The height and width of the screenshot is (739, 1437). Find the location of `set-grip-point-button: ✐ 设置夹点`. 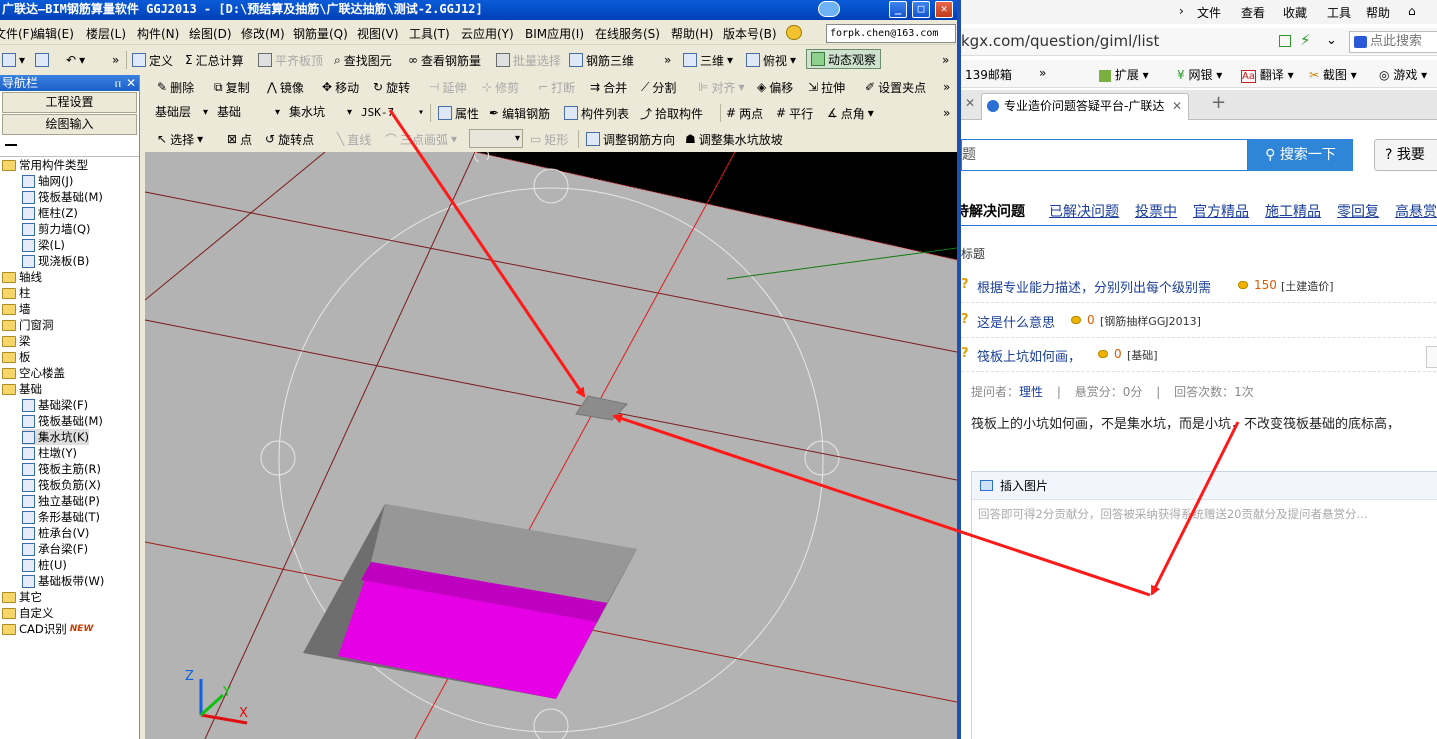

set-grip-point-button: ✐ 设置夹点 is located at coordinates (895, 87).